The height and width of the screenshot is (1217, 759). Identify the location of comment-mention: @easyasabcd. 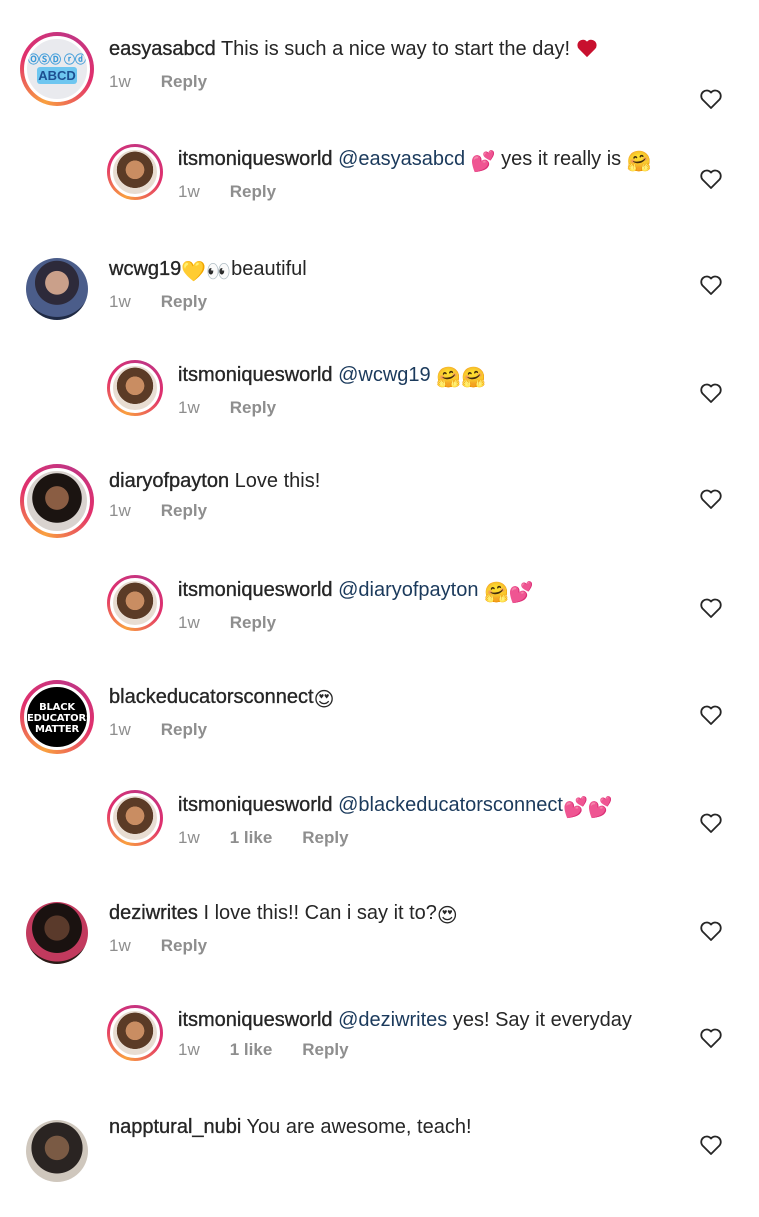
(401, 159).